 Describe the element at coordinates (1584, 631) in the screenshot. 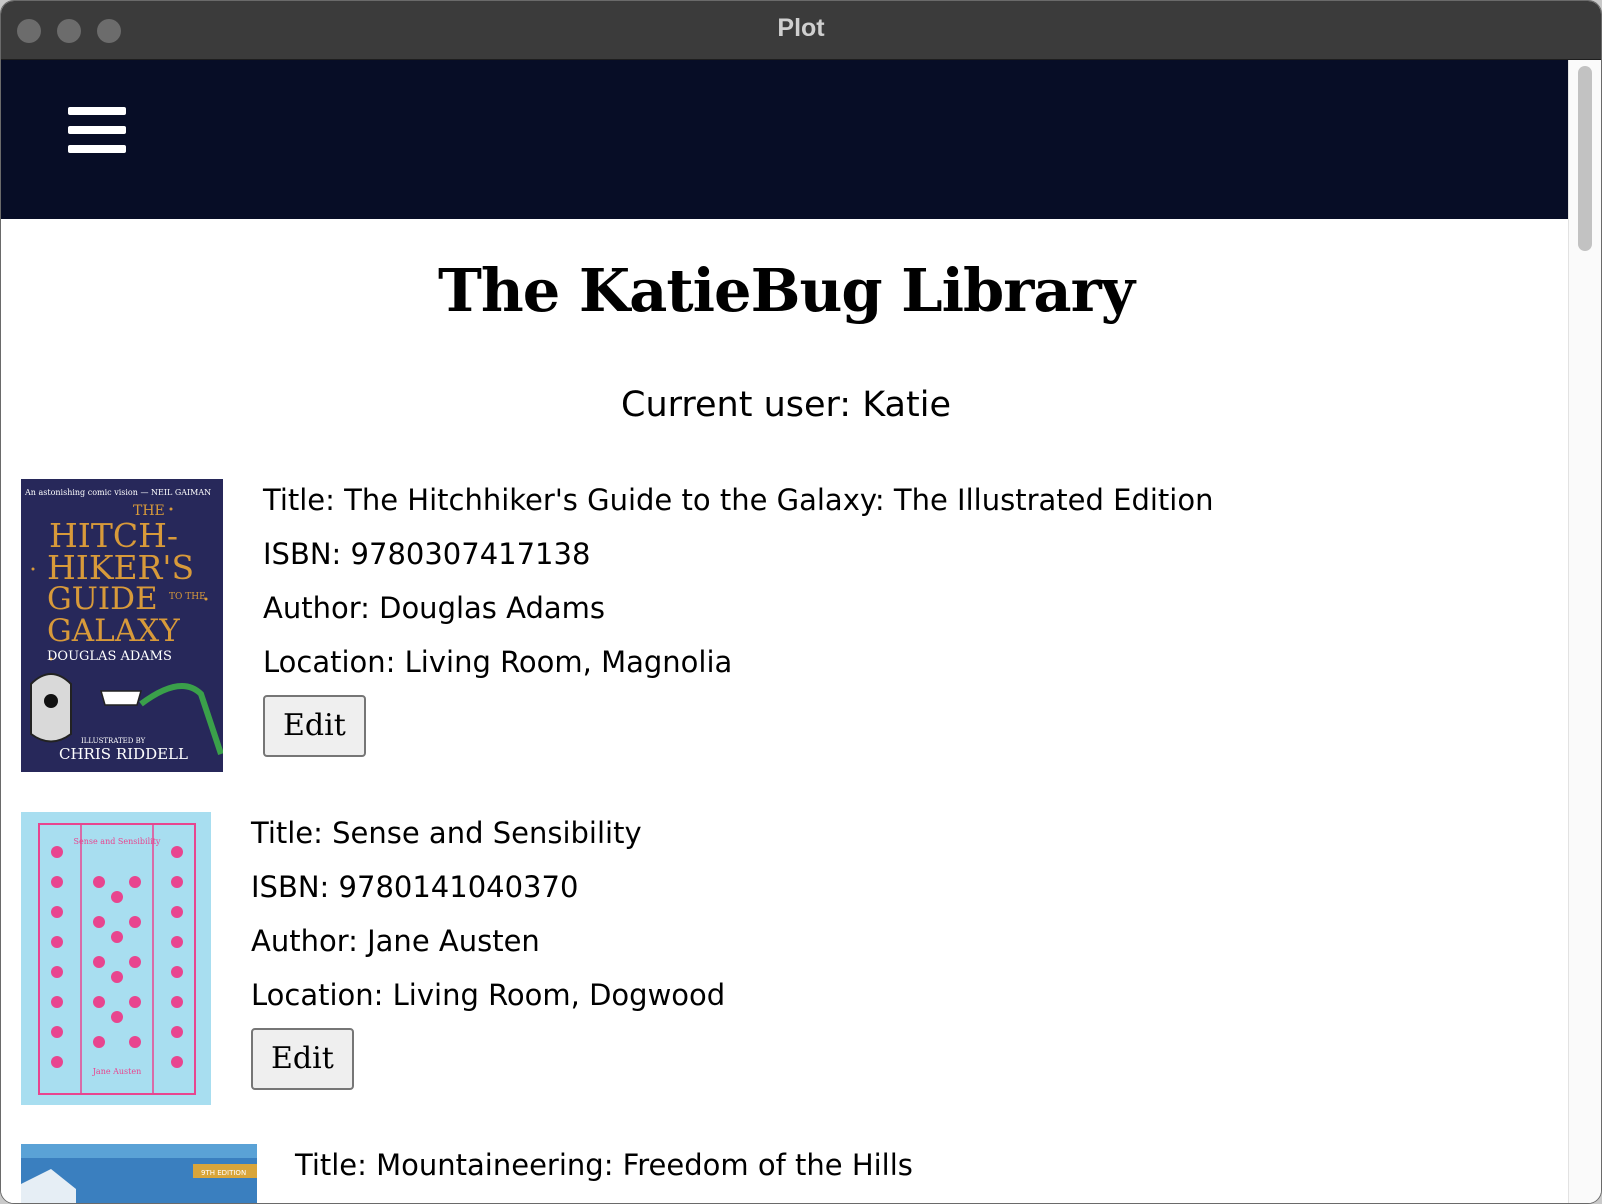

I see `vertical-scrollbar` at that location.